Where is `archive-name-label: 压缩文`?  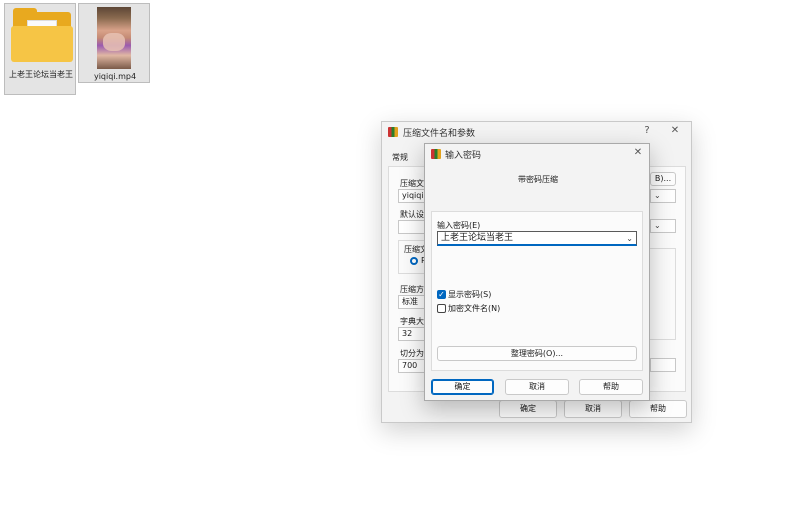
archive-name-label: 压缩文 is located at coordinates (412, 183).